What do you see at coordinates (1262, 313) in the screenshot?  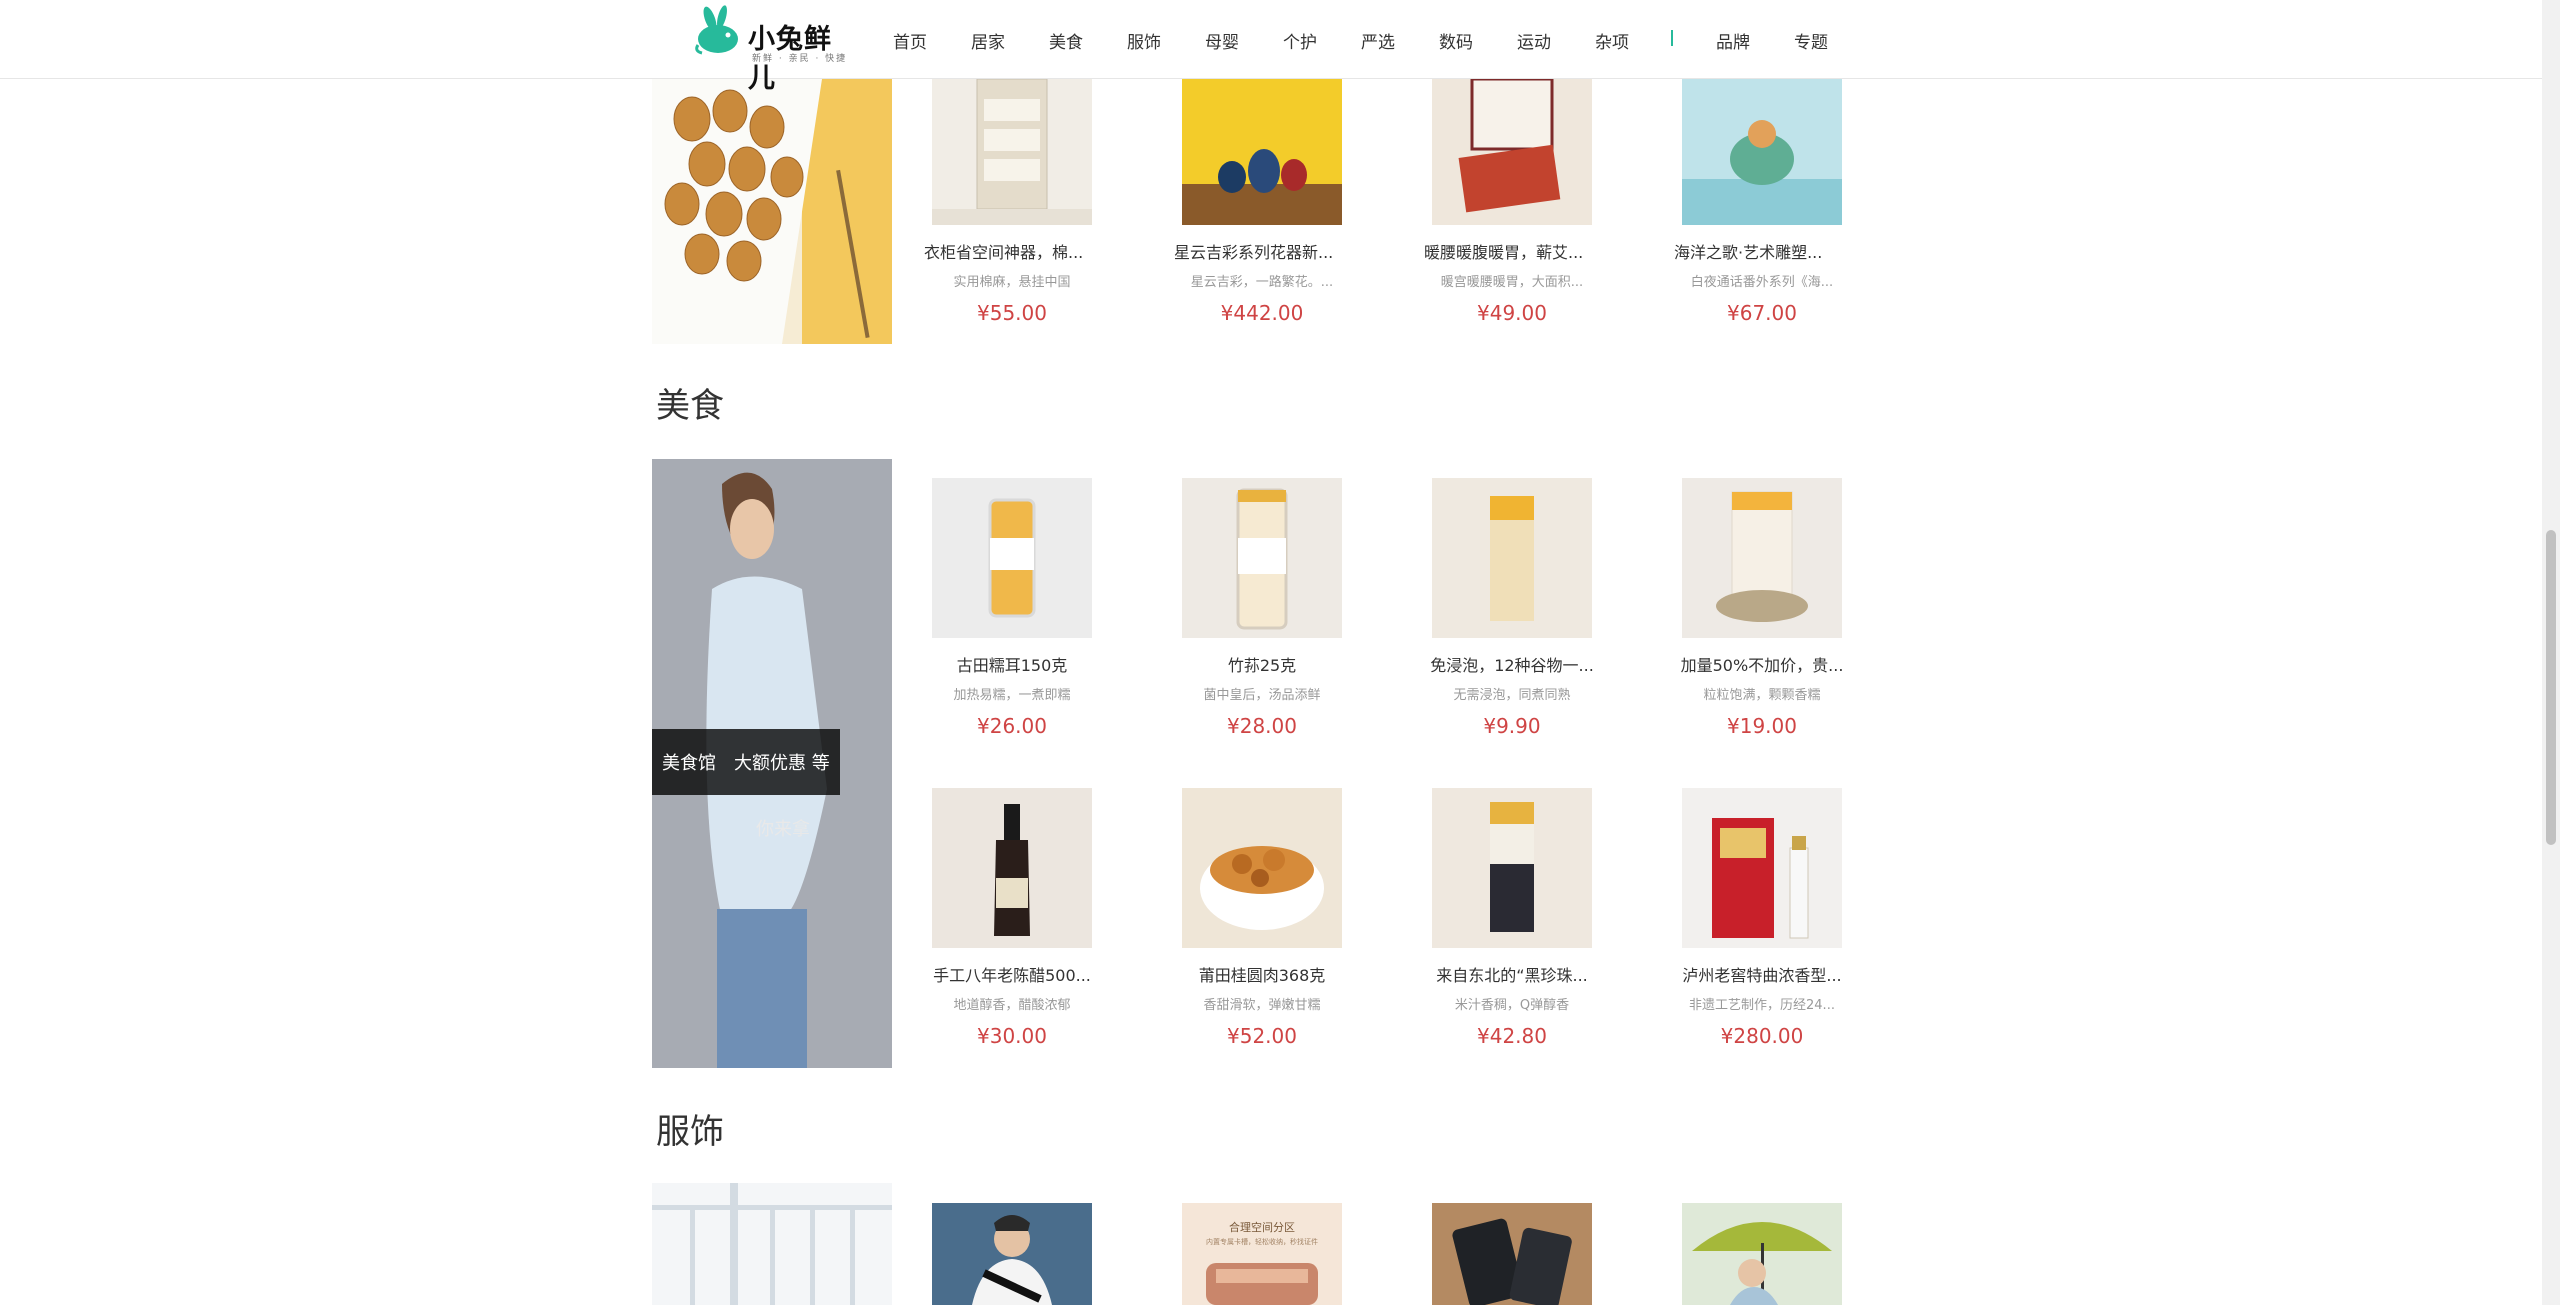 I see `product-price: ¥442.00` at bounding box center [1262, 313].